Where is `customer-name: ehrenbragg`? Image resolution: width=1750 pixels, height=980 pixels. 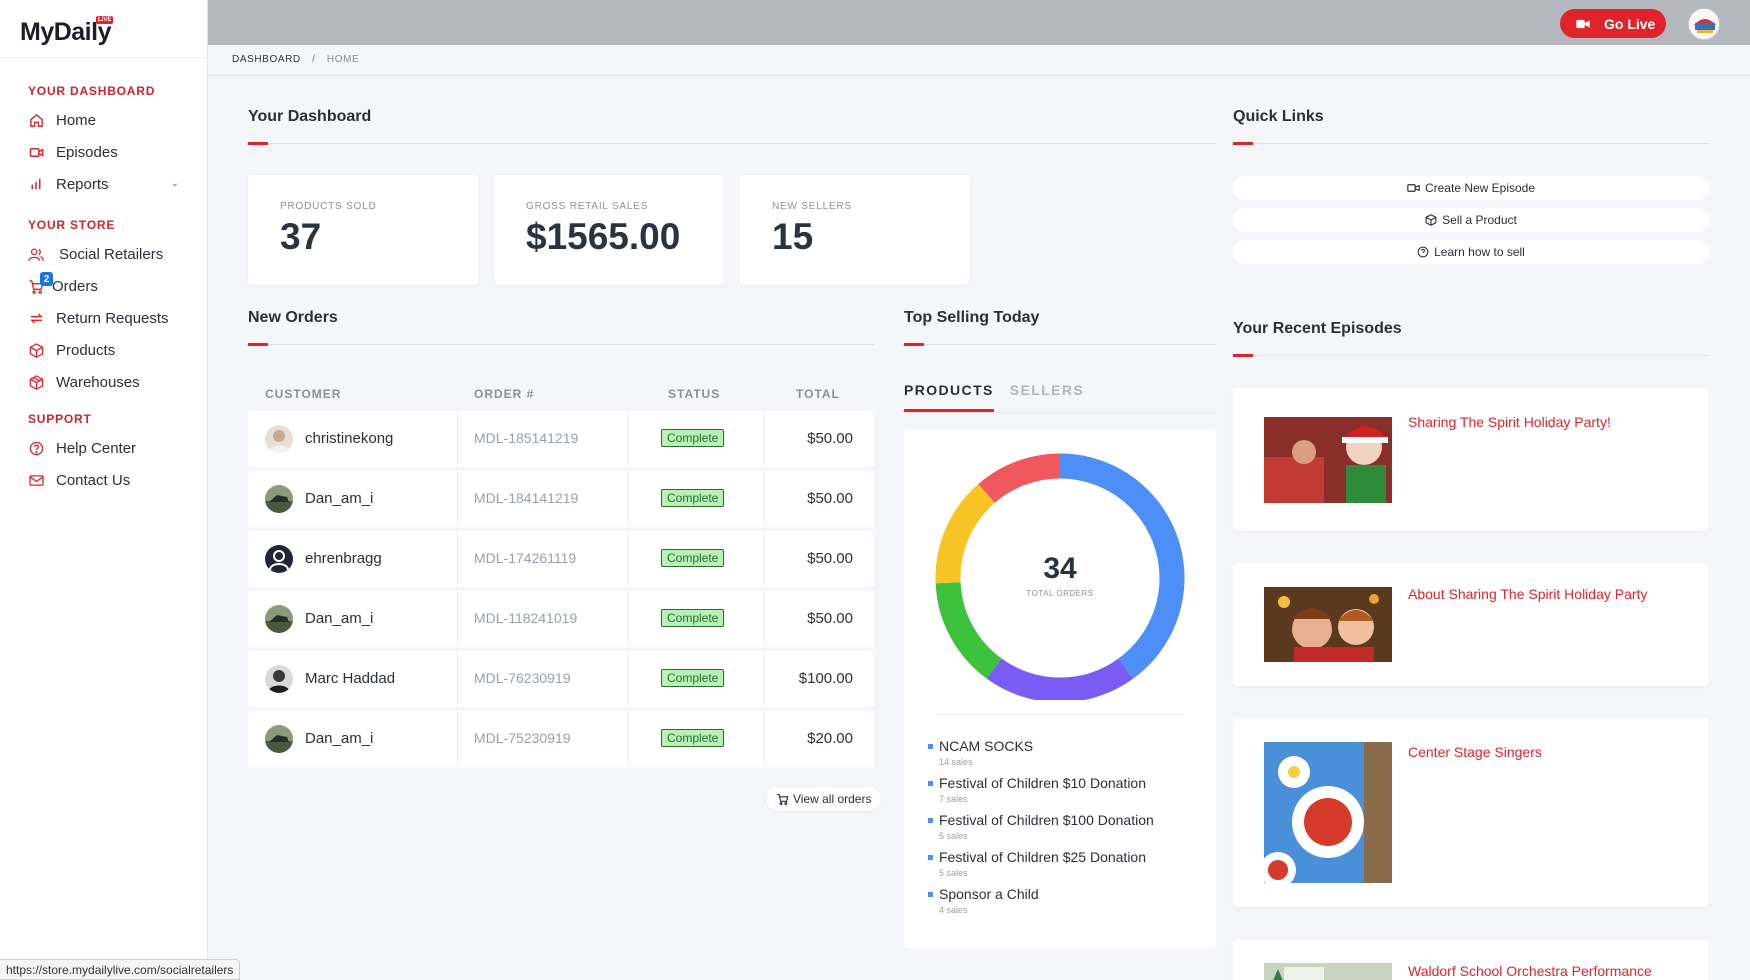
customer-name: ehrenbragg is located at coordinates (343, 558).